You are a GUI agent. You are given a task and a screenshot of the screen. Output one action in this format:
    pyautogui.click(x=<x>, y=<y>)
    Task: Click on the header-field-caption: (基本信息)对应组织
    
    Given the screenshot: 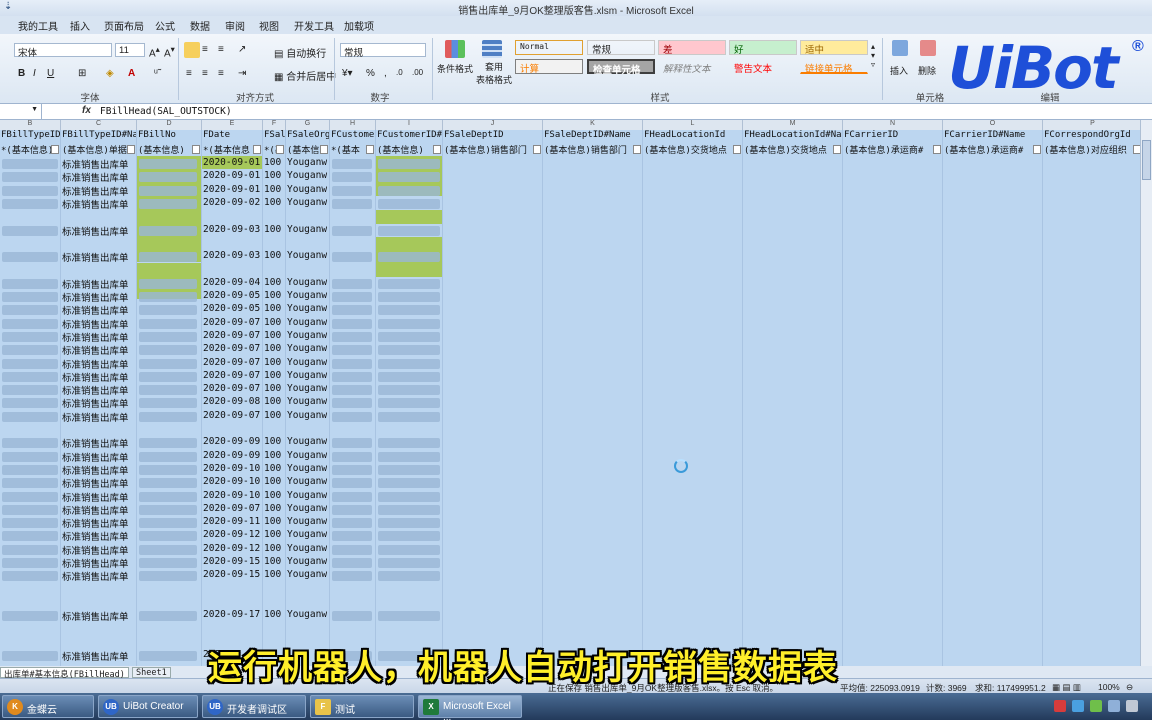 What is the action you would take?
    pyautogui.click(x=1091, y=149)
    